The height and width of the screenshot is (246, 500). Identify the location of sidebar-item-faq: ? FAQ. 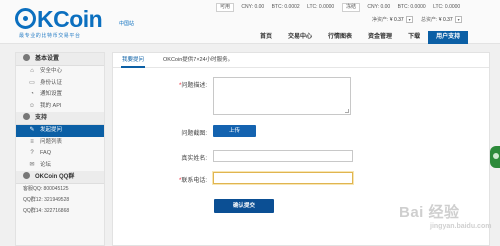
(60, 154).